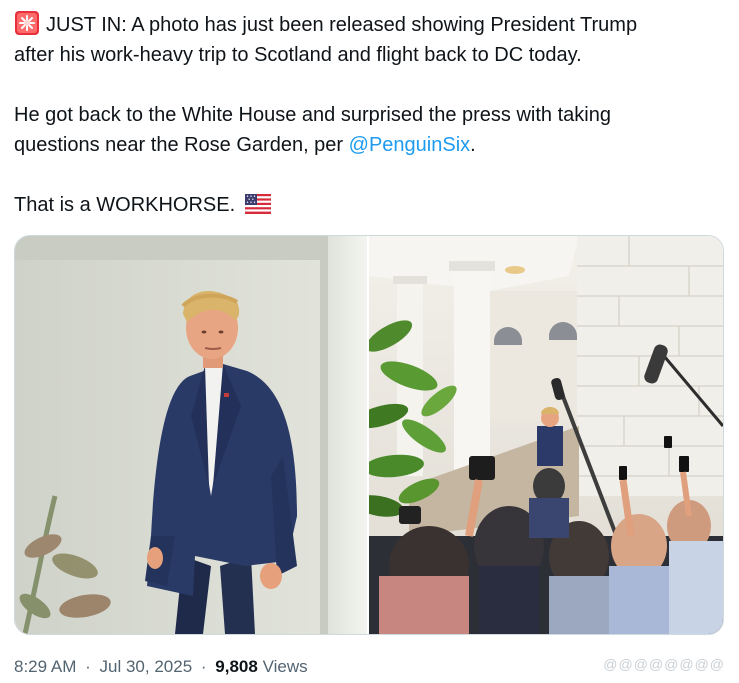 The width and height of the screenshot is (739, 683). I want to click on tweet-line-2-end: ., so click(473, 145).